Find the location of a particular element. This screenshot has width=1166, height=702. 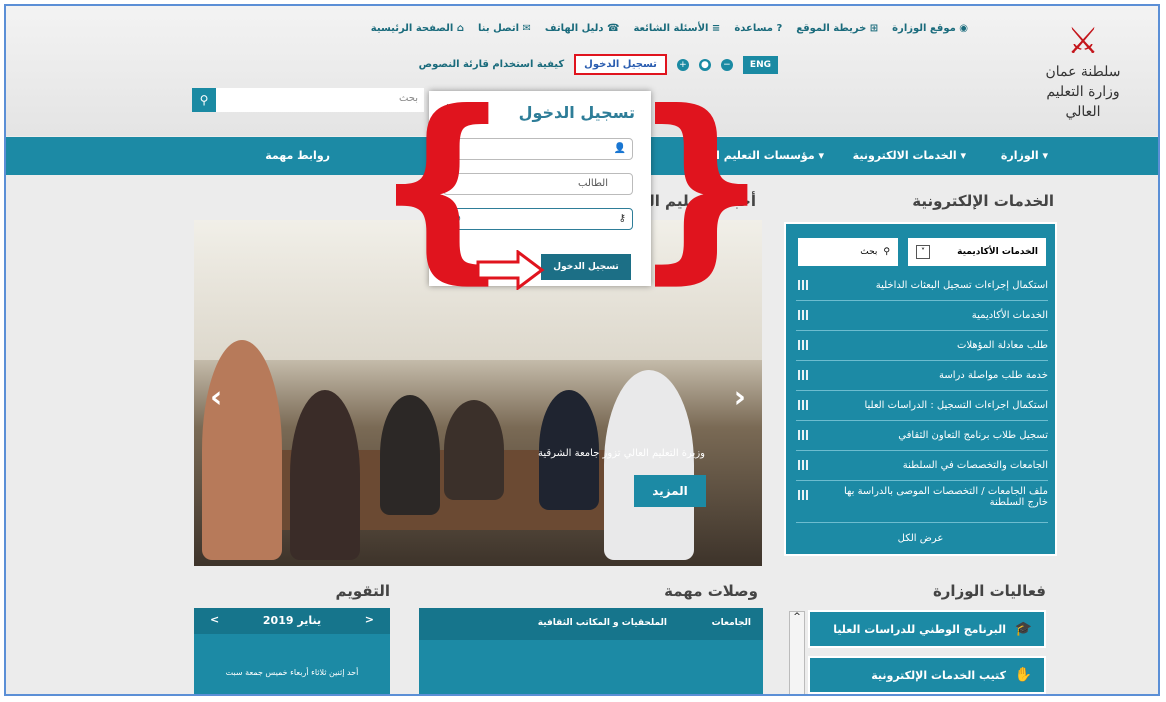

eservices-search-label: بحث is located at coordinates (869, 252).